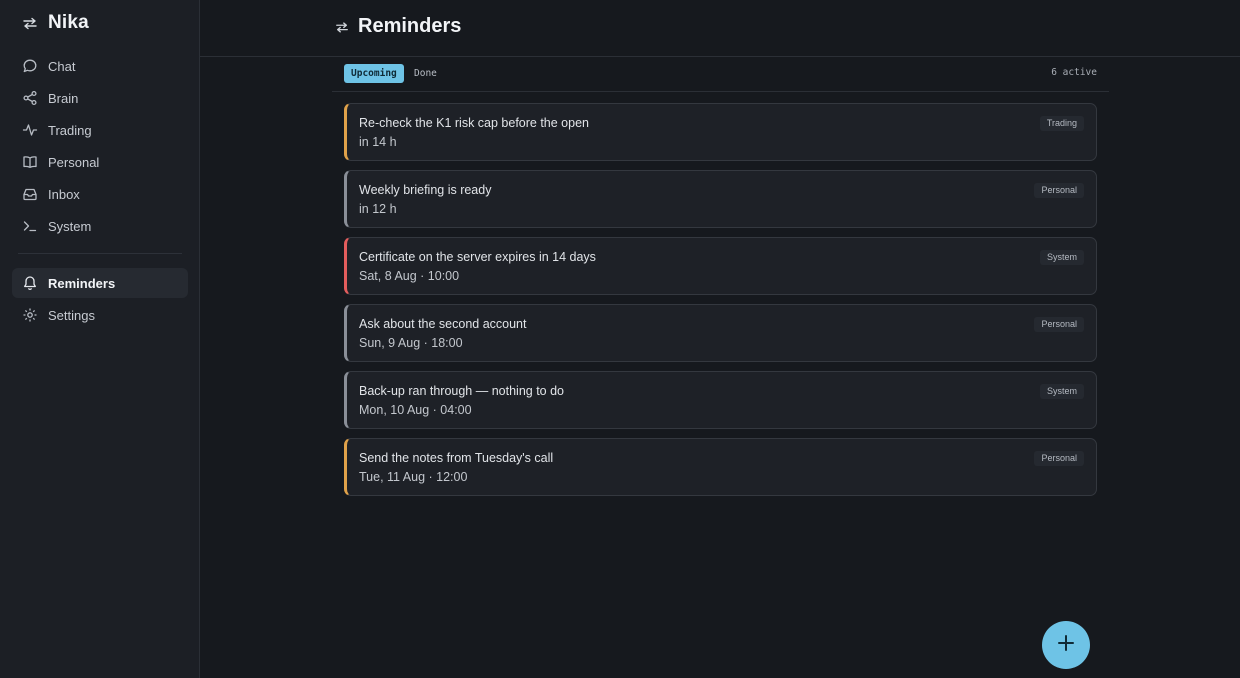 The image size is (1240, 678). I want to click on bell-icon, so click(30, 283).